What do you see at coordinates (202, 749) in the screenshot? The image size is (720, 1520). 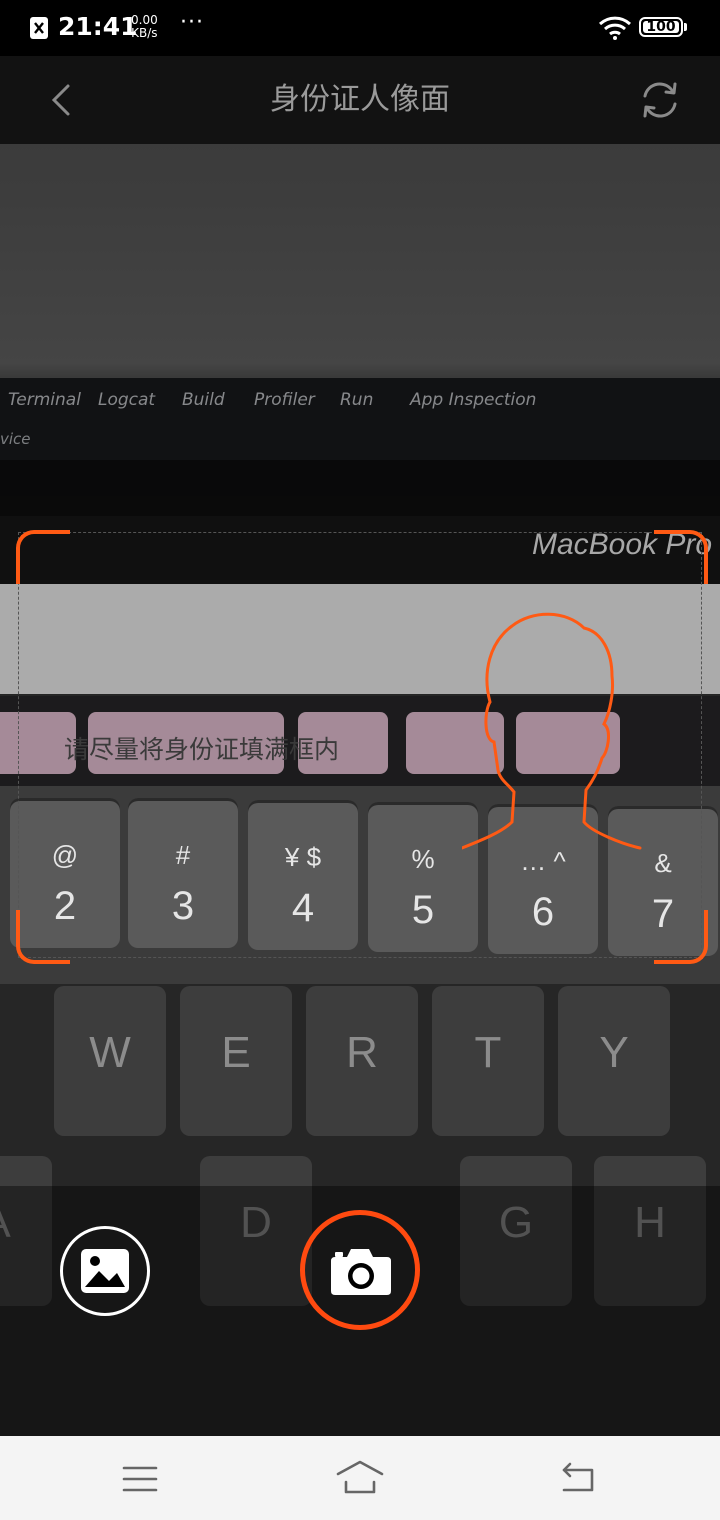 I see `frame-hint: 请尽量将身份证填满框内` at bounding box center [202, 749].